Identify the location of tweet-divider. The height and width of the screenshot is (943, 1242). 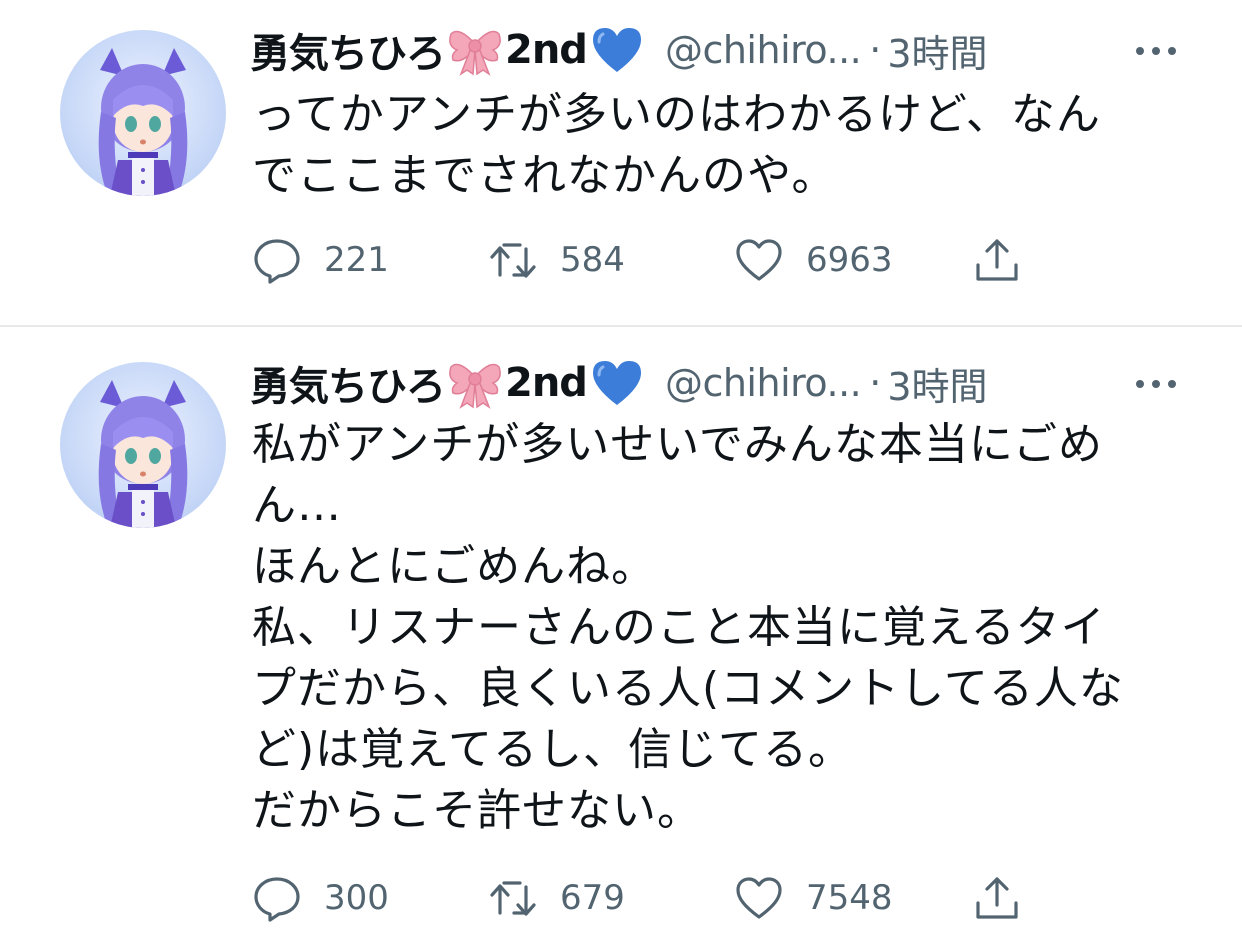
(621, 326).